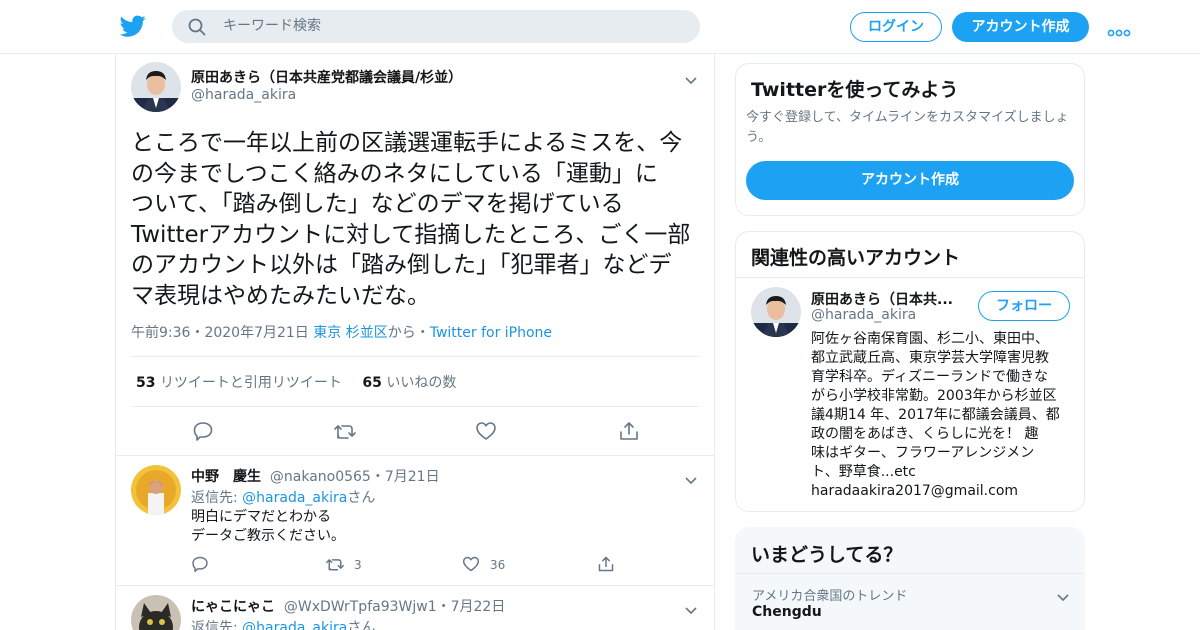  What do you see at coordinates (910, 578) in the screenshot?
I see `trends-card: いまどうしてる？ アメリカ合衆国のトレンド Chengdu` at bounding box center [910, 578].